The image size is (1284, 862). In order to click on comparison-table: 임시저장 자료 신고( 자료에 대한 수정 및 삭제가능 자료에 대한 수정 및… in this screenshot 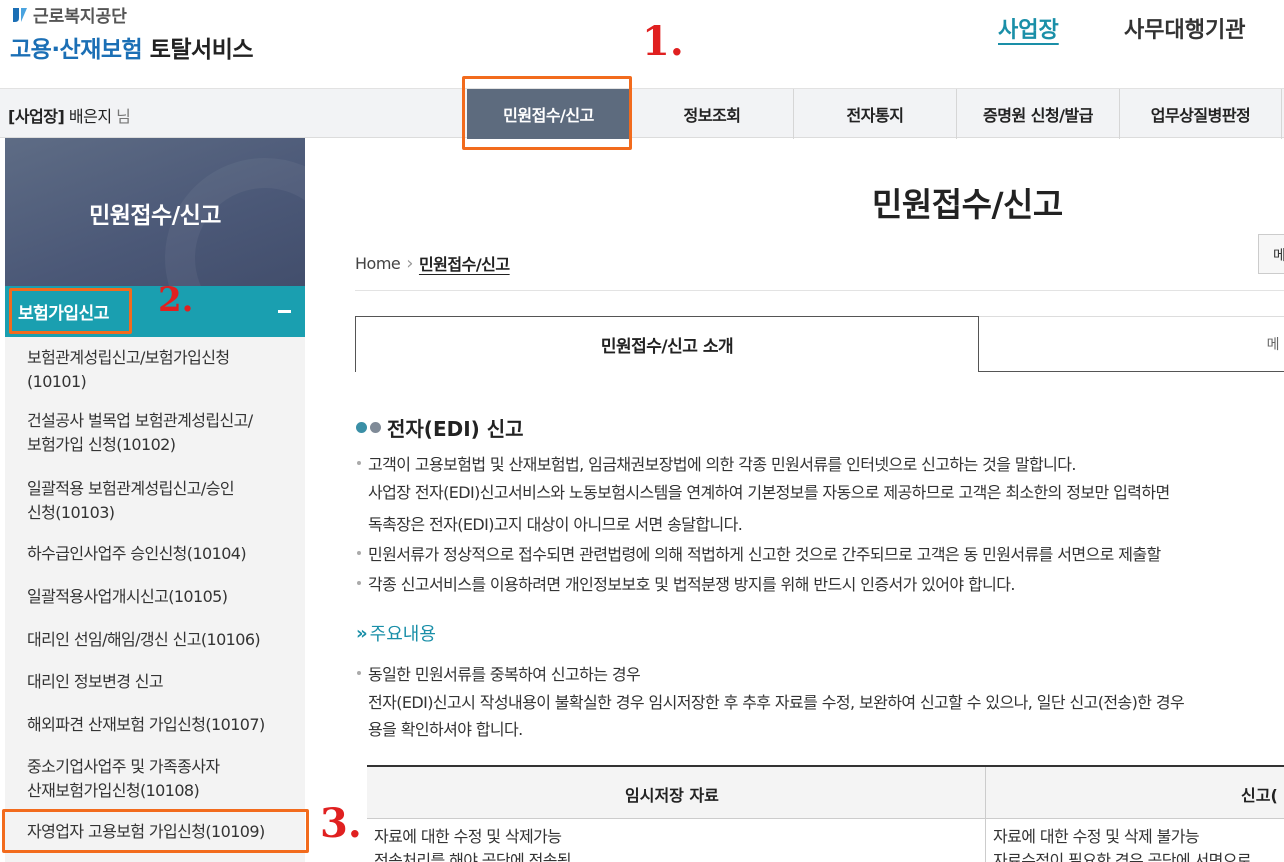, I will do `click(825, 813)`.